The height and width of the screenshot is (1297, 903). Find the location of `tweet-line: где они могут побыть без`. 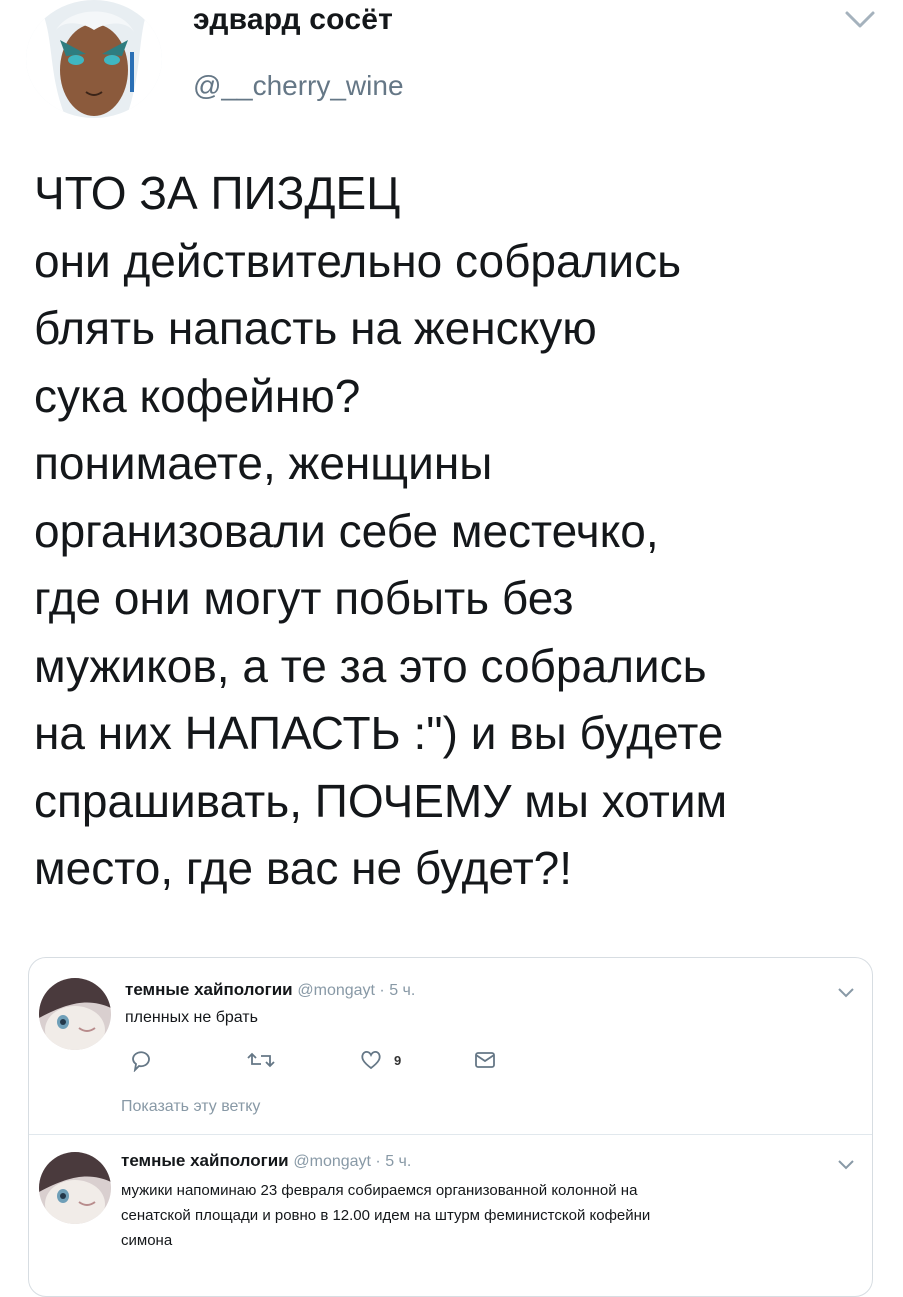

tweet-line: где они могут побыть без is located at coordinates (304, 598).